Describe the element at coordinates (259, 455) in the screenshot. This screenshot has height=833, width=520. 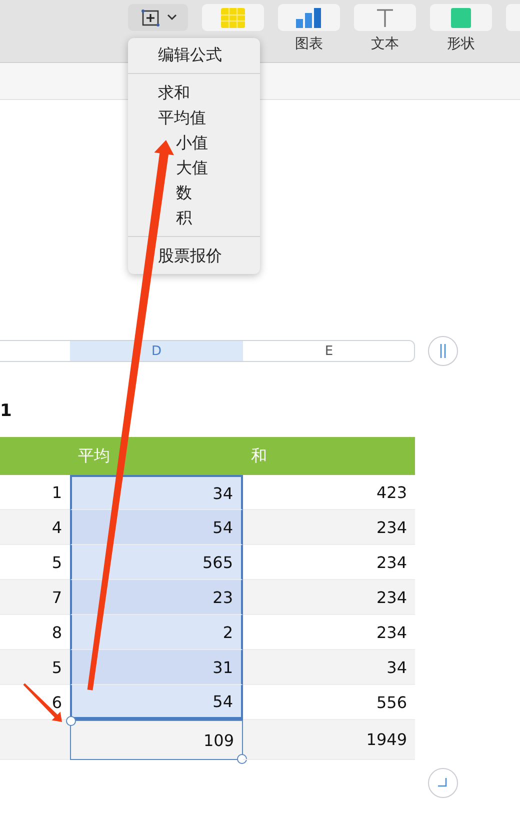
I see `header-cell-text: 和` at that location.